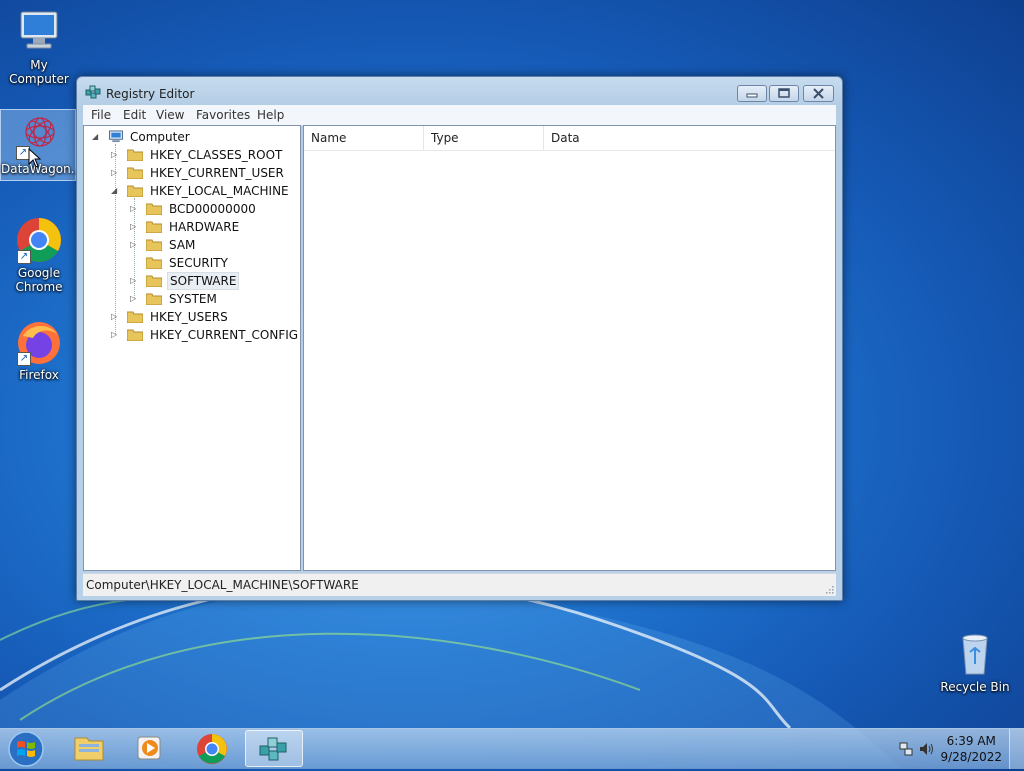 This screenshot has width=1024, height=771. I want to click on menu-view: View, so click(170, 115).